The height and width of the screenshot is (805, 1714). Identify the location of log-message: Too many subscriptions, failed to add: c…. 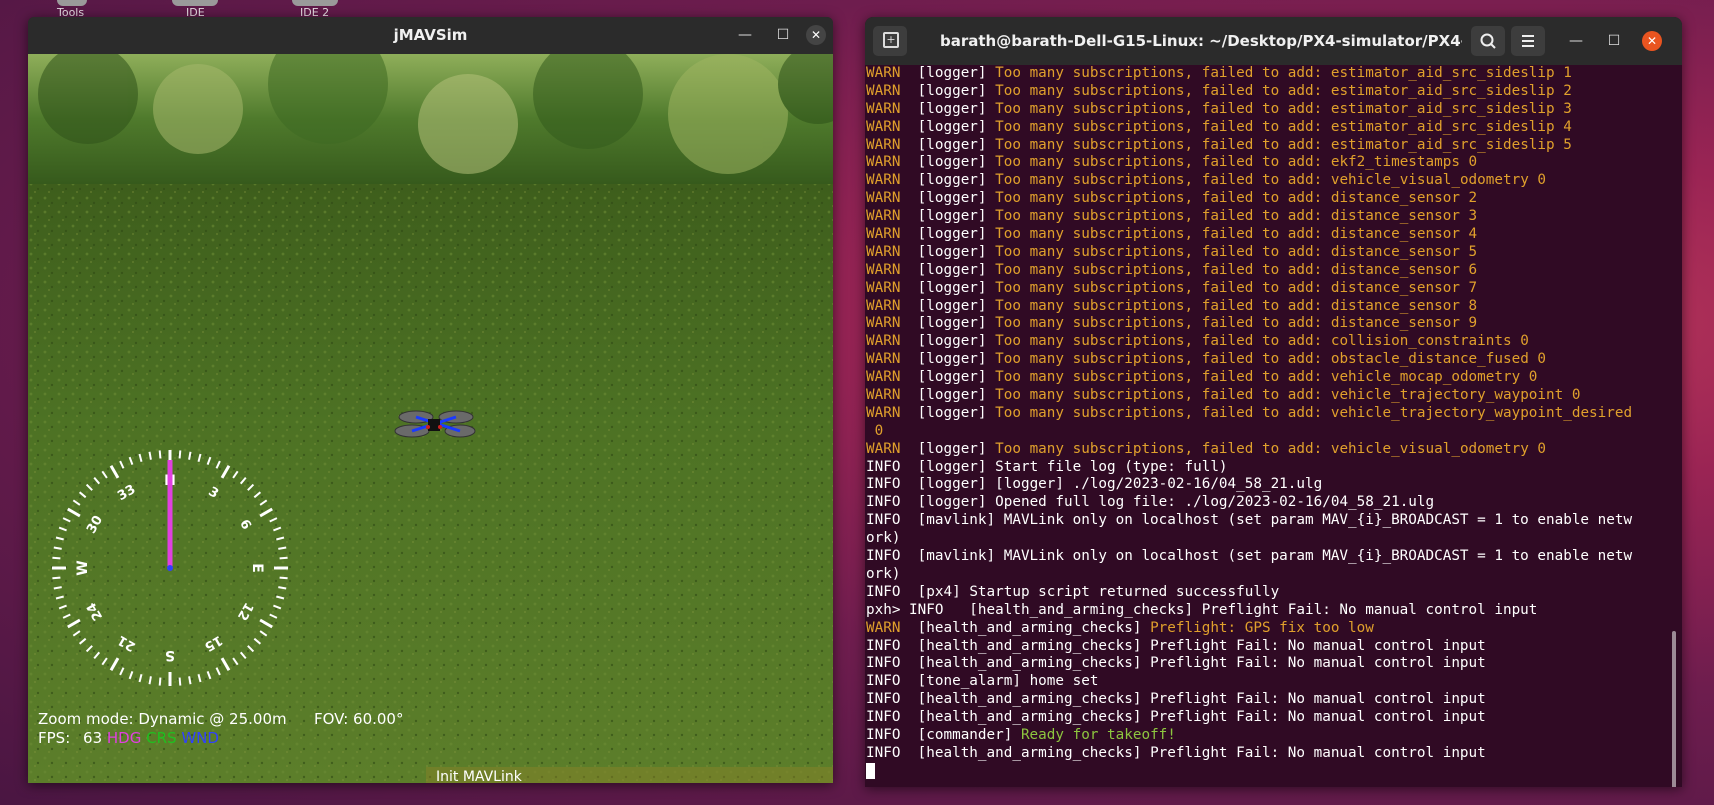
(1262, 341).